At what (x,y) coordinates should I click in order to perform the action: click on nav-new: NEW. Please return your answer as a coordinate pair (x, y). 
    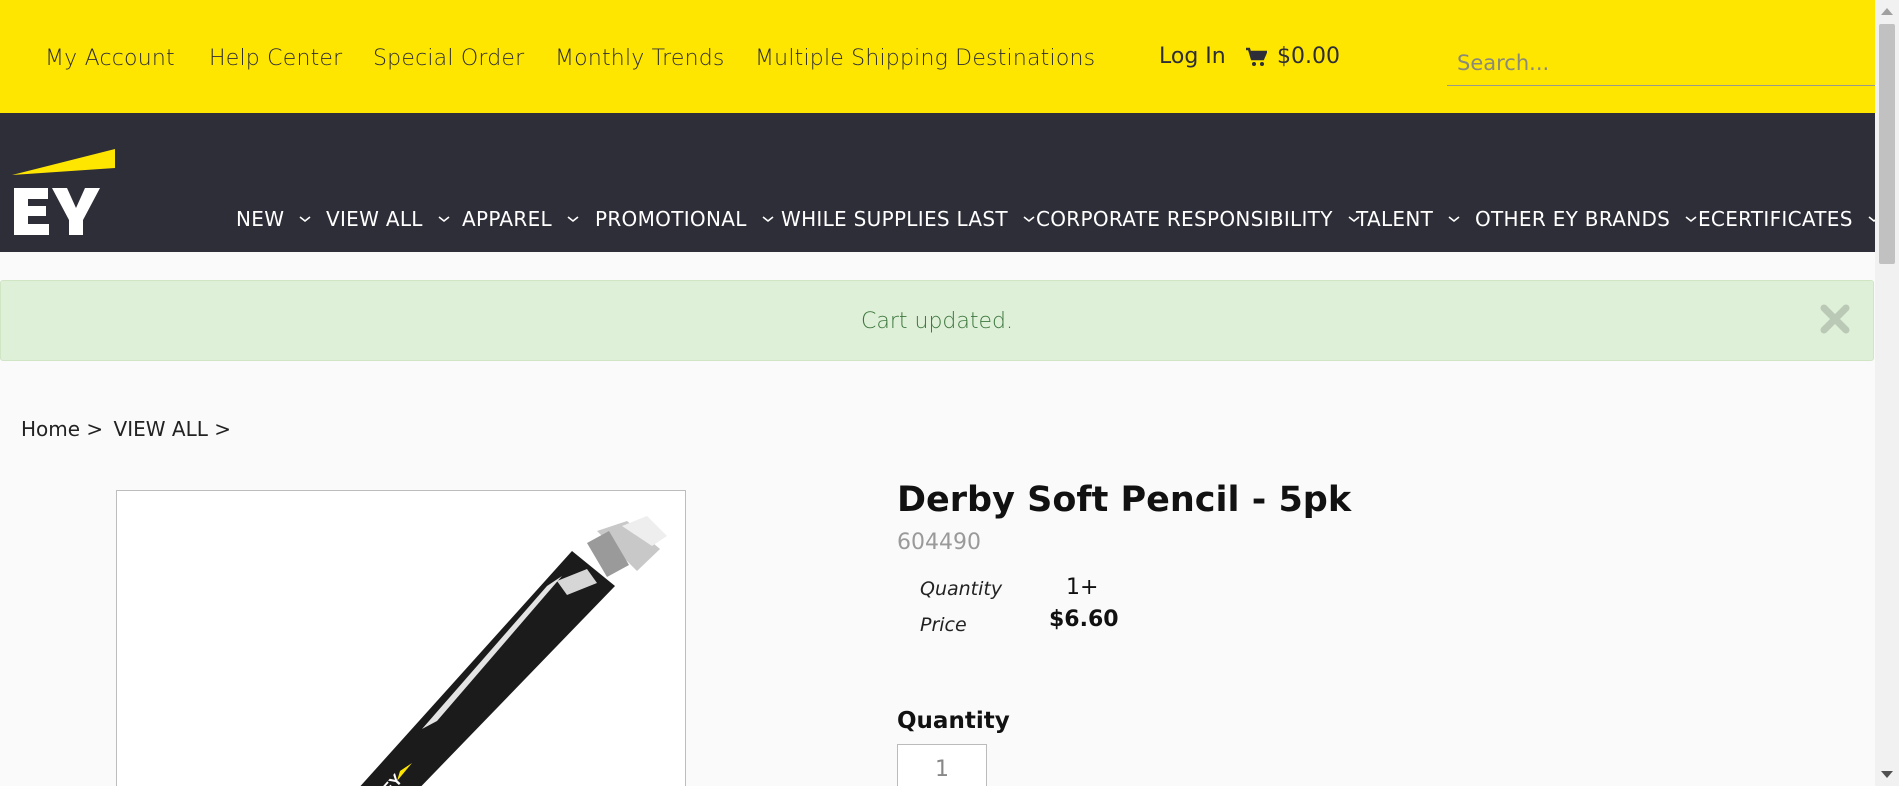
    Looking at the image, I should click on (274, 219).